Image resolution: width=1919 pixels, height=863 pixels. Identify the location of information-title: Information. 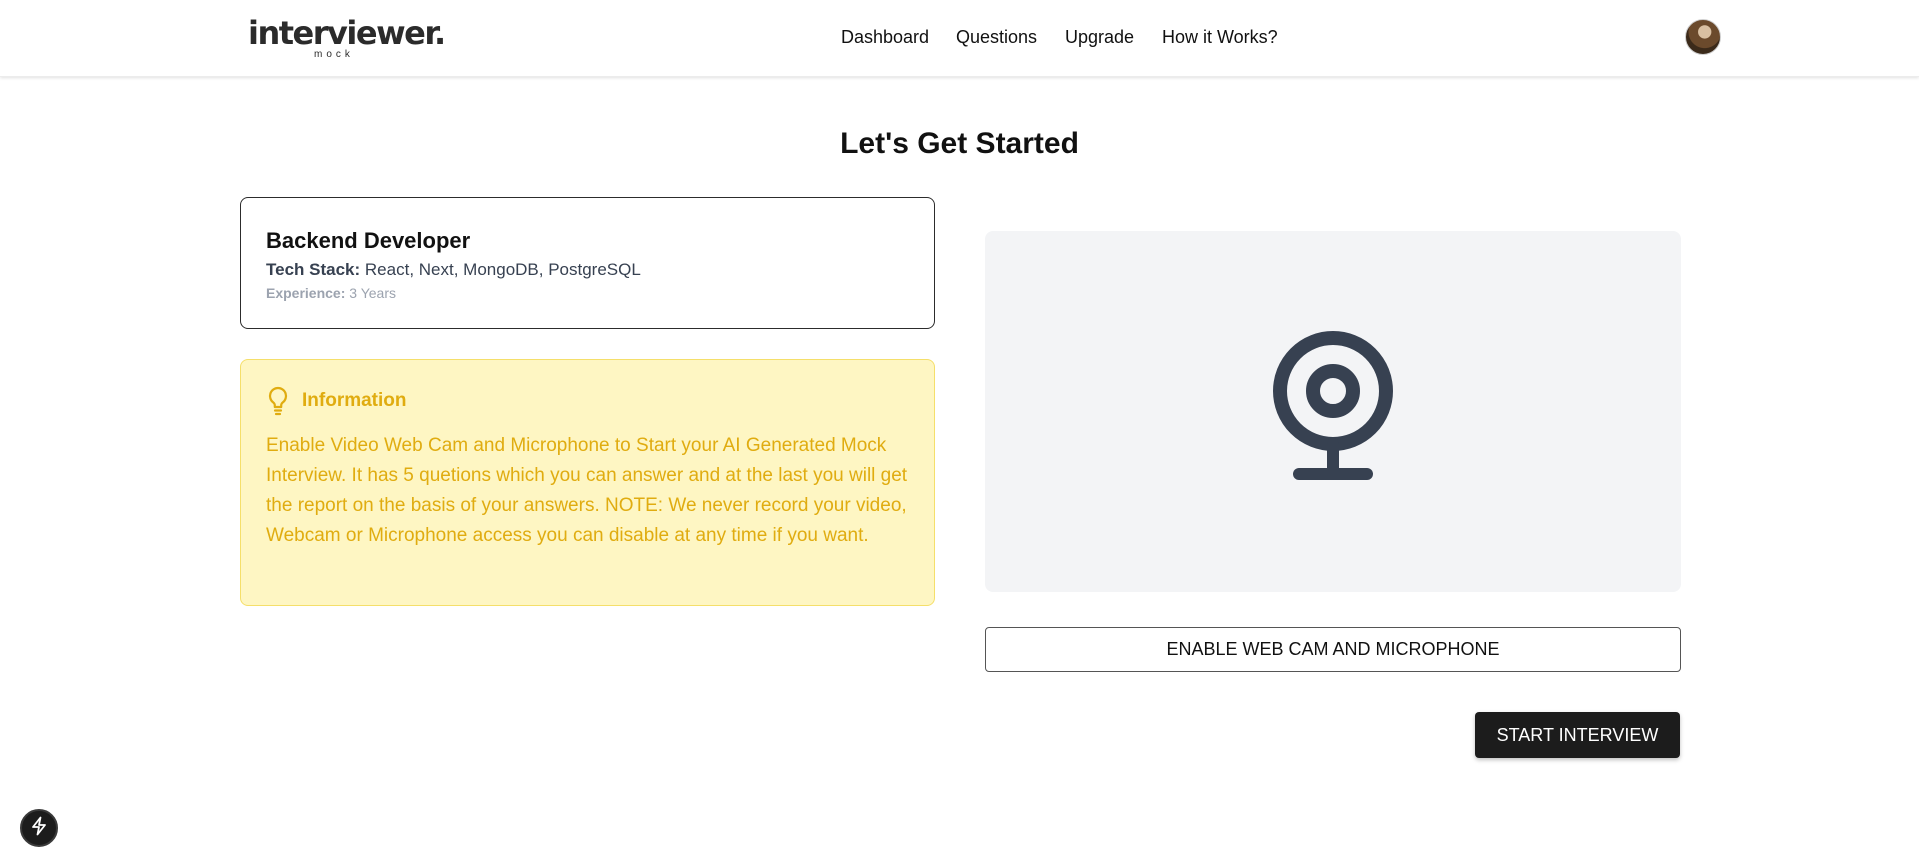
(354, 400).